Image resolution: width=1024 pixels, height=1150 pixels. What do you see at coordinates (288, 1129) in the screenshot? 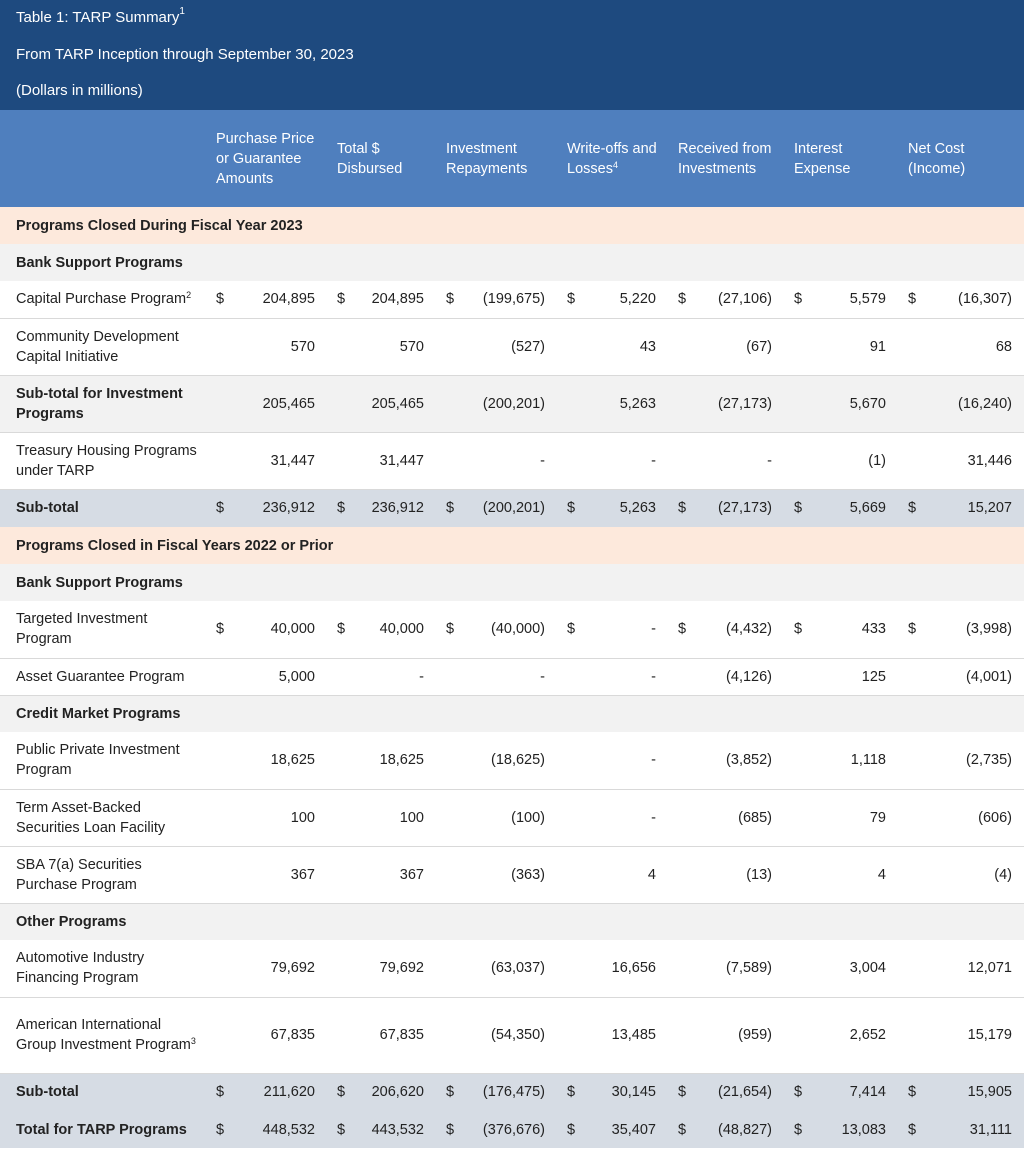
I see `value-text: 448,532` at bounding box center [288, 1129].